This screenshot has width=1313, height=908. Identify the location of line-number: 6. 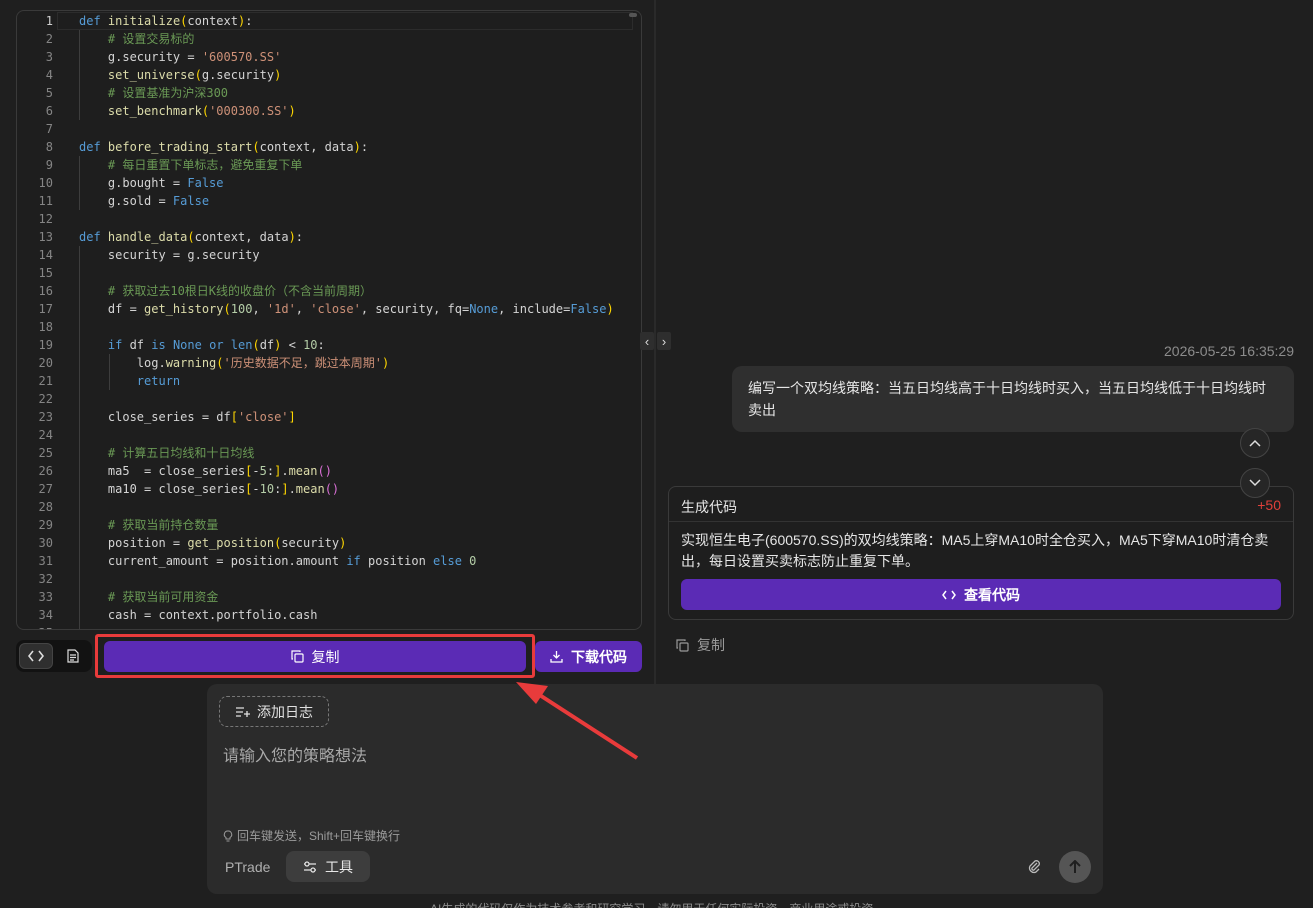
(49, 111).